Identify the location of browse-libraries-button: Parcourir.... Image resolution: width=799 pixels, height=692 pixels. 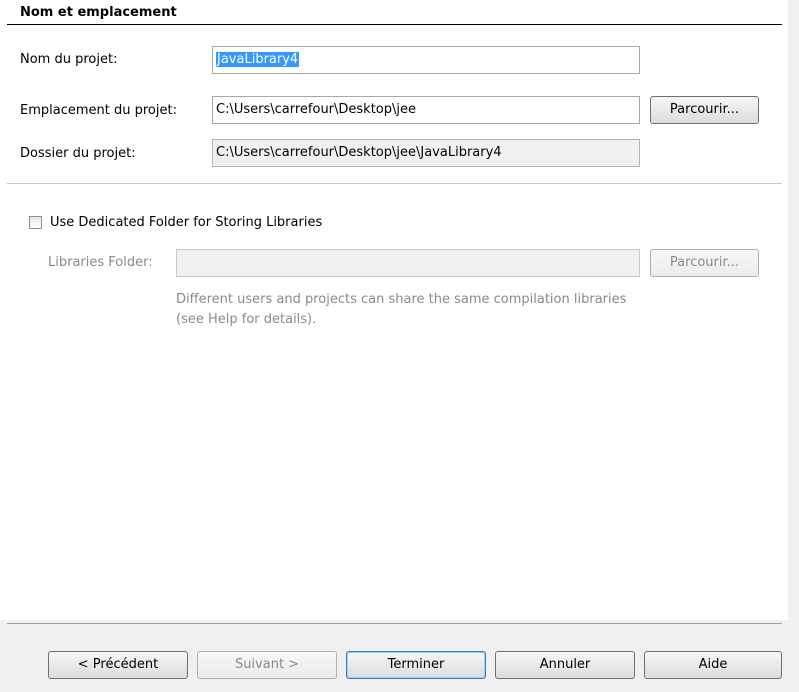
(704, 263).